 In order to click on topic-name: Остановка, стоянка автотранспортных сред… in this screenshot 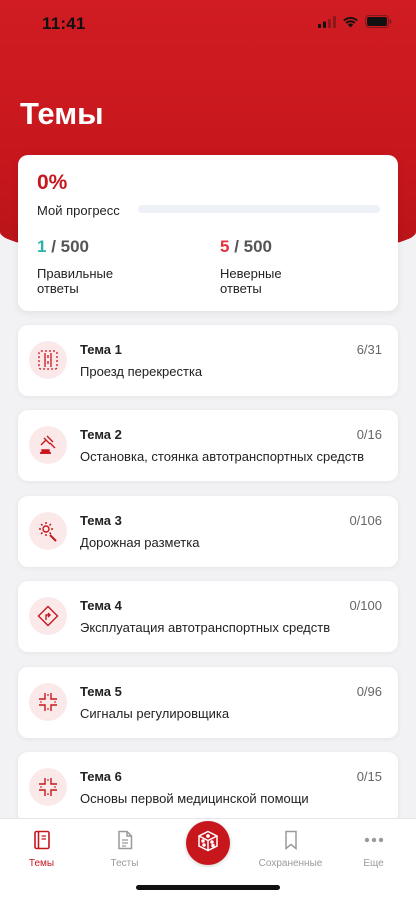, I will do `click(222, 456)`.